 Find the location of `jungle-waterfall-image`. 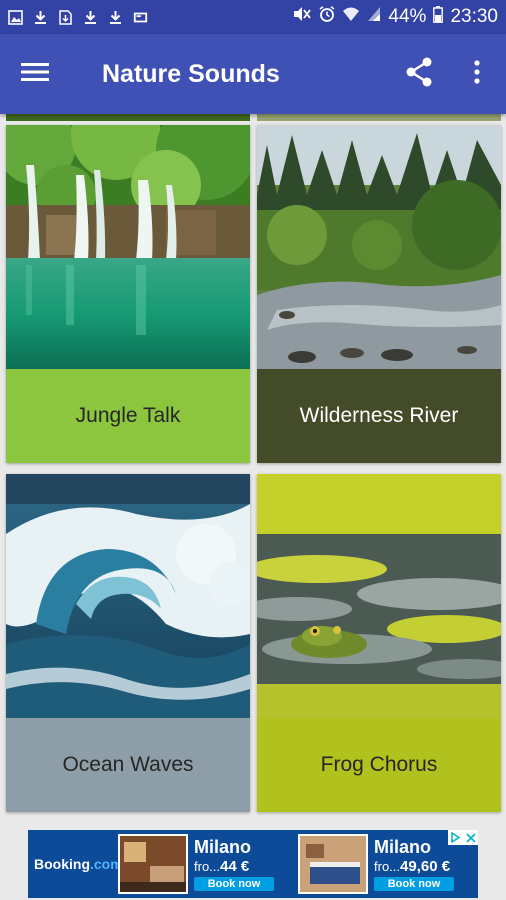

jungle-waterfall-image is located at coordinates (128, 247).